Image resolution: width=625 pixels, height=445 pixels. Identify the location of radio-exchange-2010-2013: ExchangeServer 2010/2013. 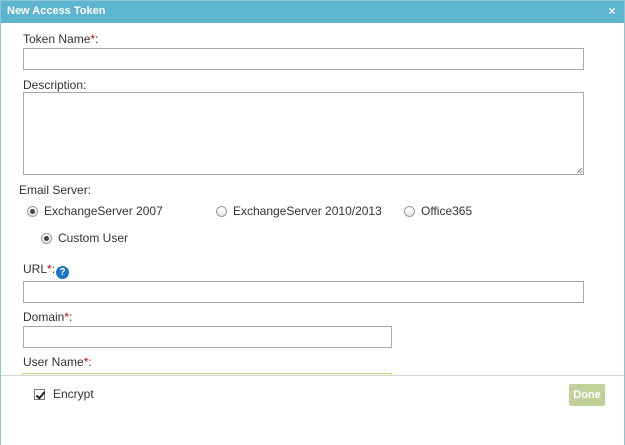
(299, 211).